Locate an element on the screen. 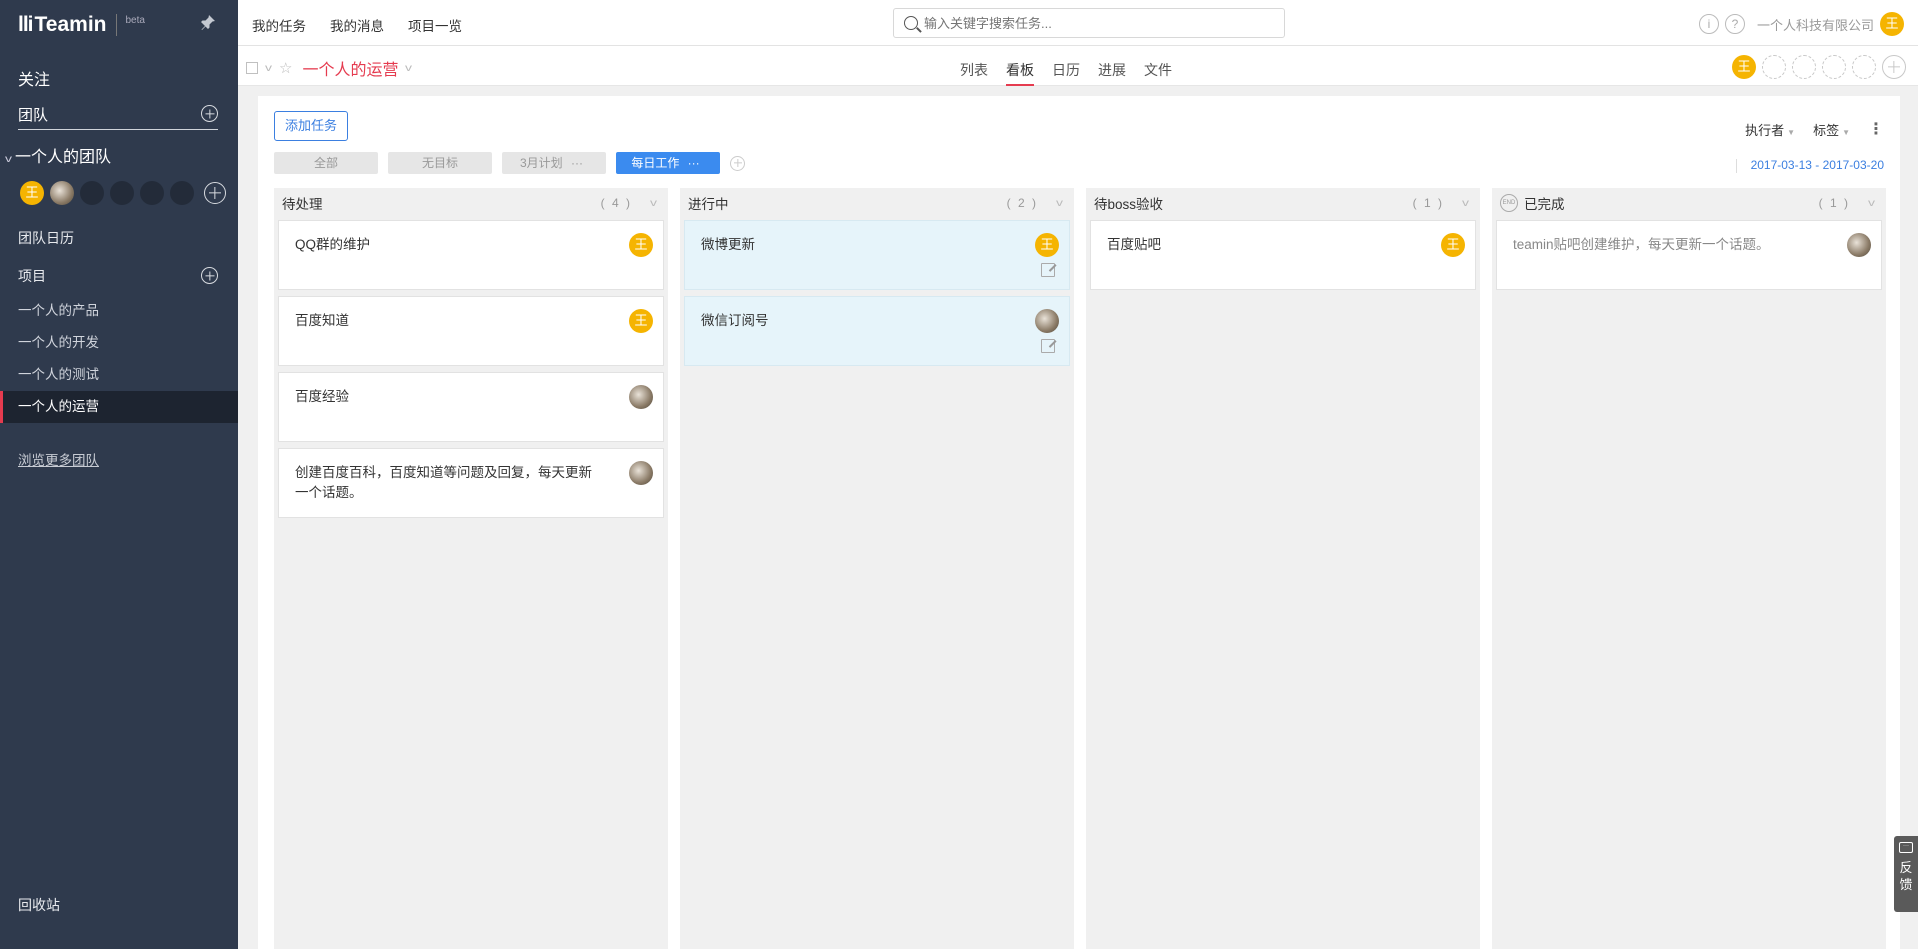 This screenshot has width=1918, height=949. task-card: 百度经验 is located at coordinates (471, 407).